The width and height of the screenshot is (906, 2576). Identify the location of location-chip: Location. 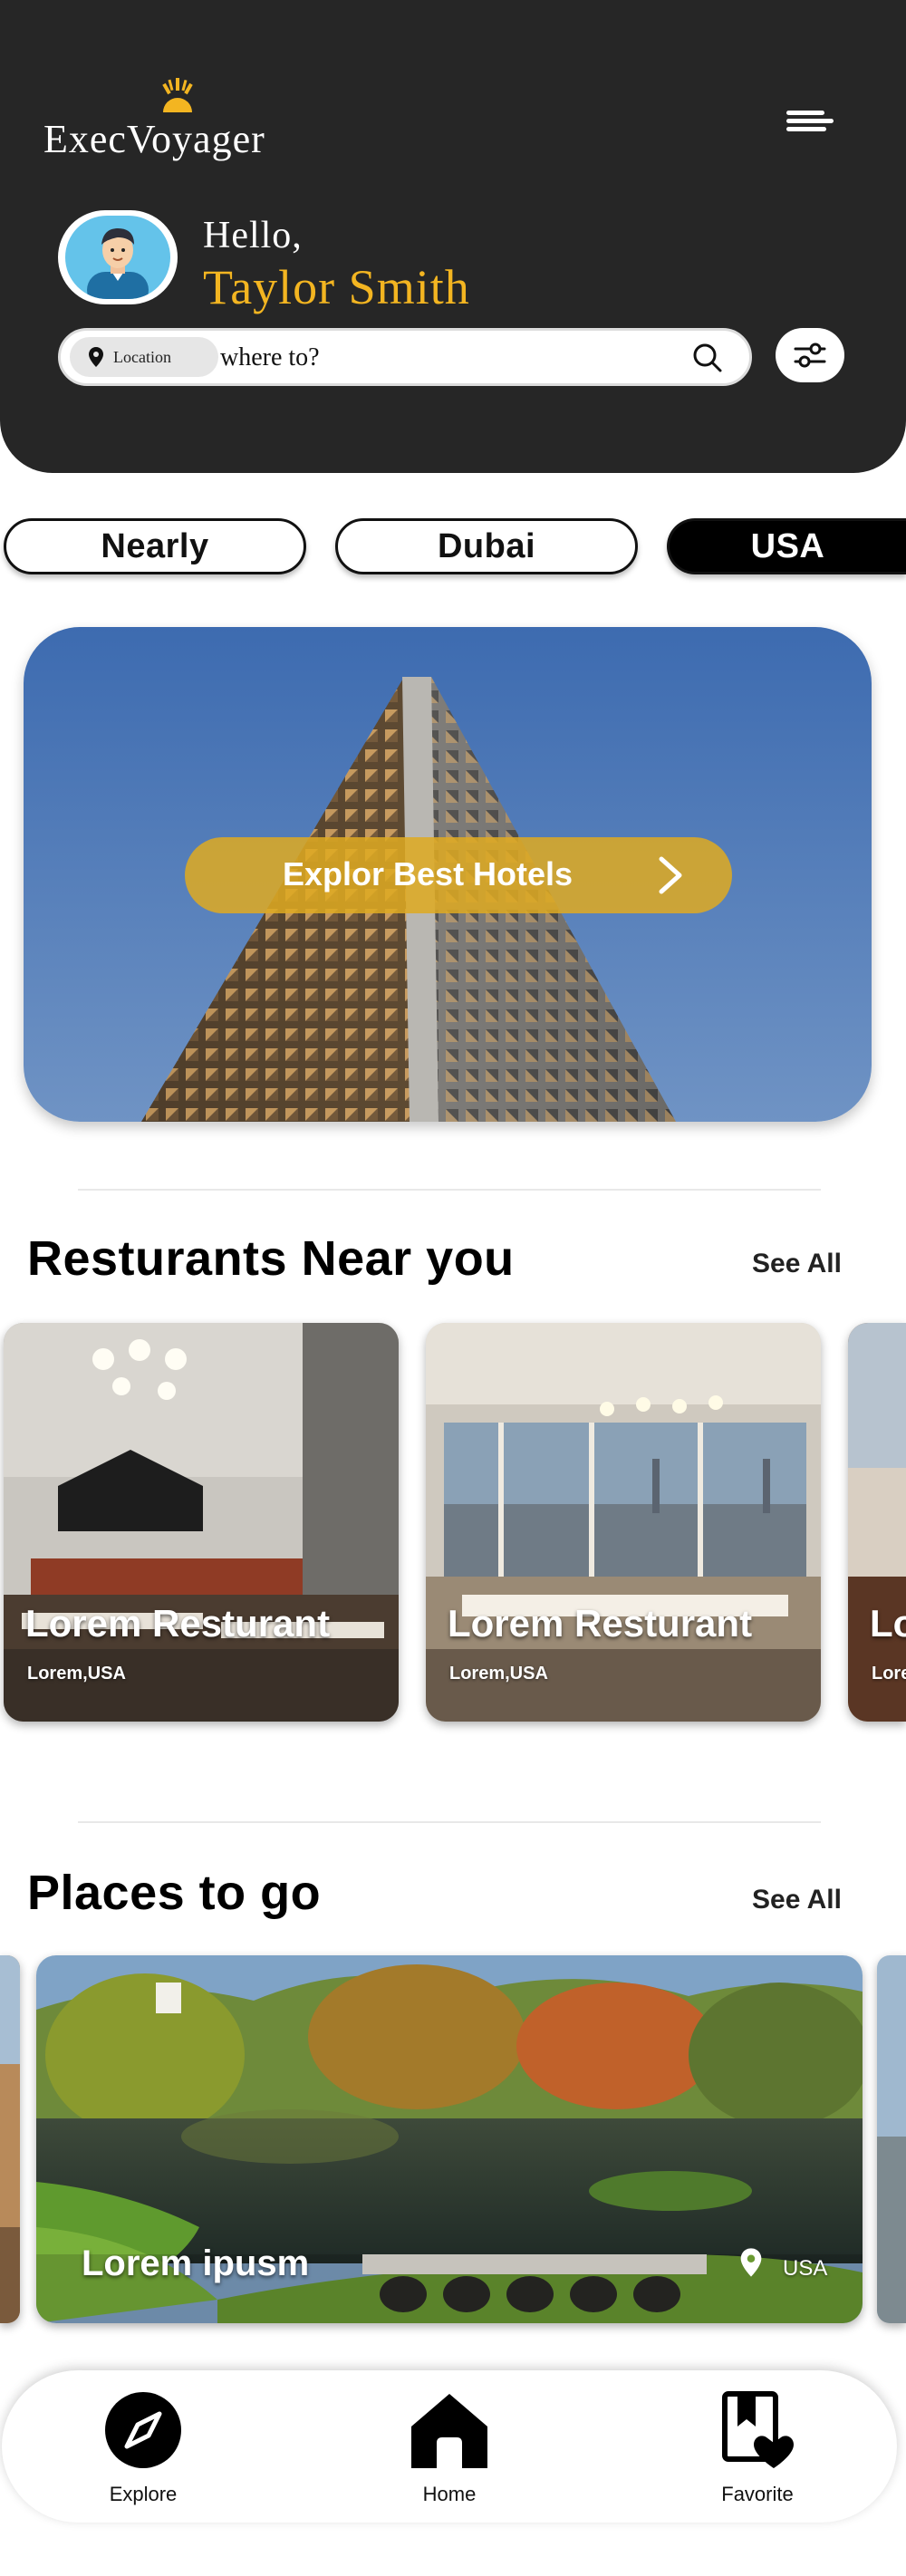
(144, 357).